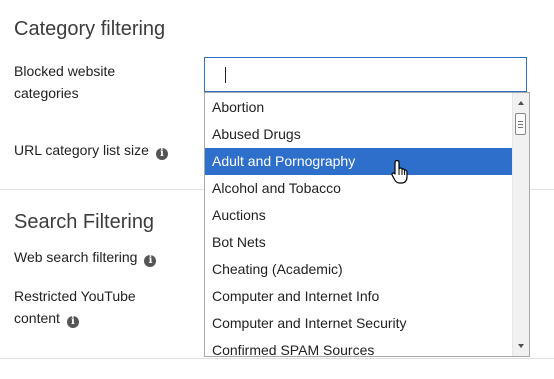 Image resolution: width=554 pixels, height=379 pixels. What do you see at coordinates (358, 296) in the screenshot?
I see `dropdown-option: Computer and Internet Info` at bounding box center [358, 296].